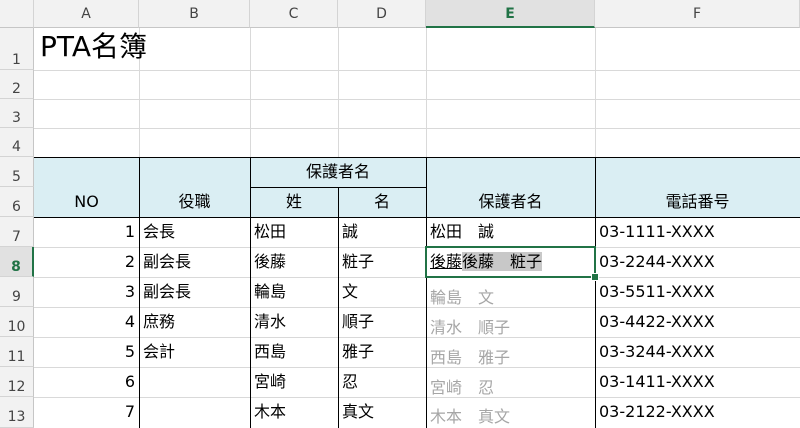 This screenshot has height=428, width=800. I want to click on cell-phone: 03-4422-XXXX, so click(657, 322).